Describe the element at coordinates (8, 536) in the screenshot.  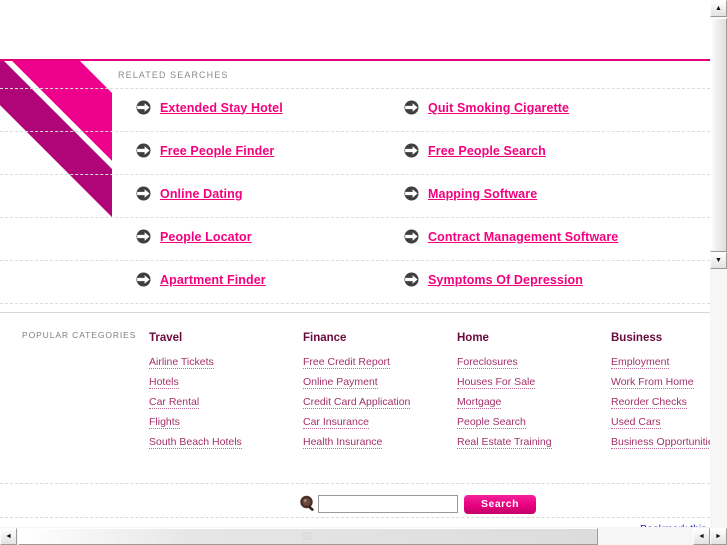
I see `scroll-left-button: ◄` at that location.